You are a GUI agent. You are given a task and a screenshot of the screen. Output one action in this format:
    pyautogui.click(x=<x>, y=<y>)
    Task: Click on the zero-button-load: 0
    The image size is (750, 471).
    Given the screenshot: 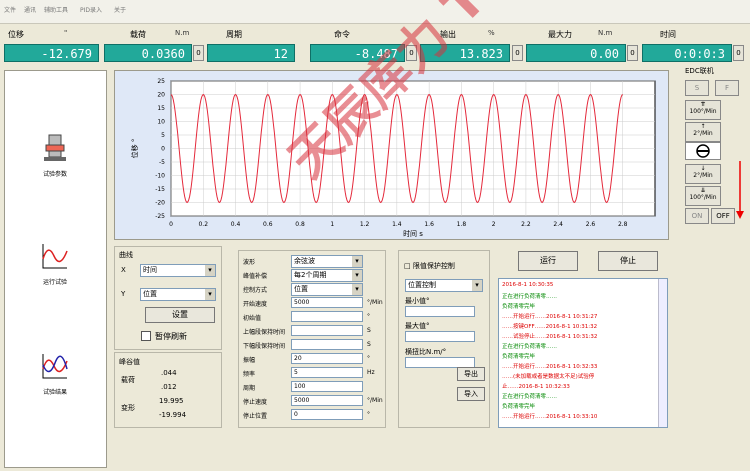 What is the action you would take?
    pyautogui.click(x=198, y=53)
    